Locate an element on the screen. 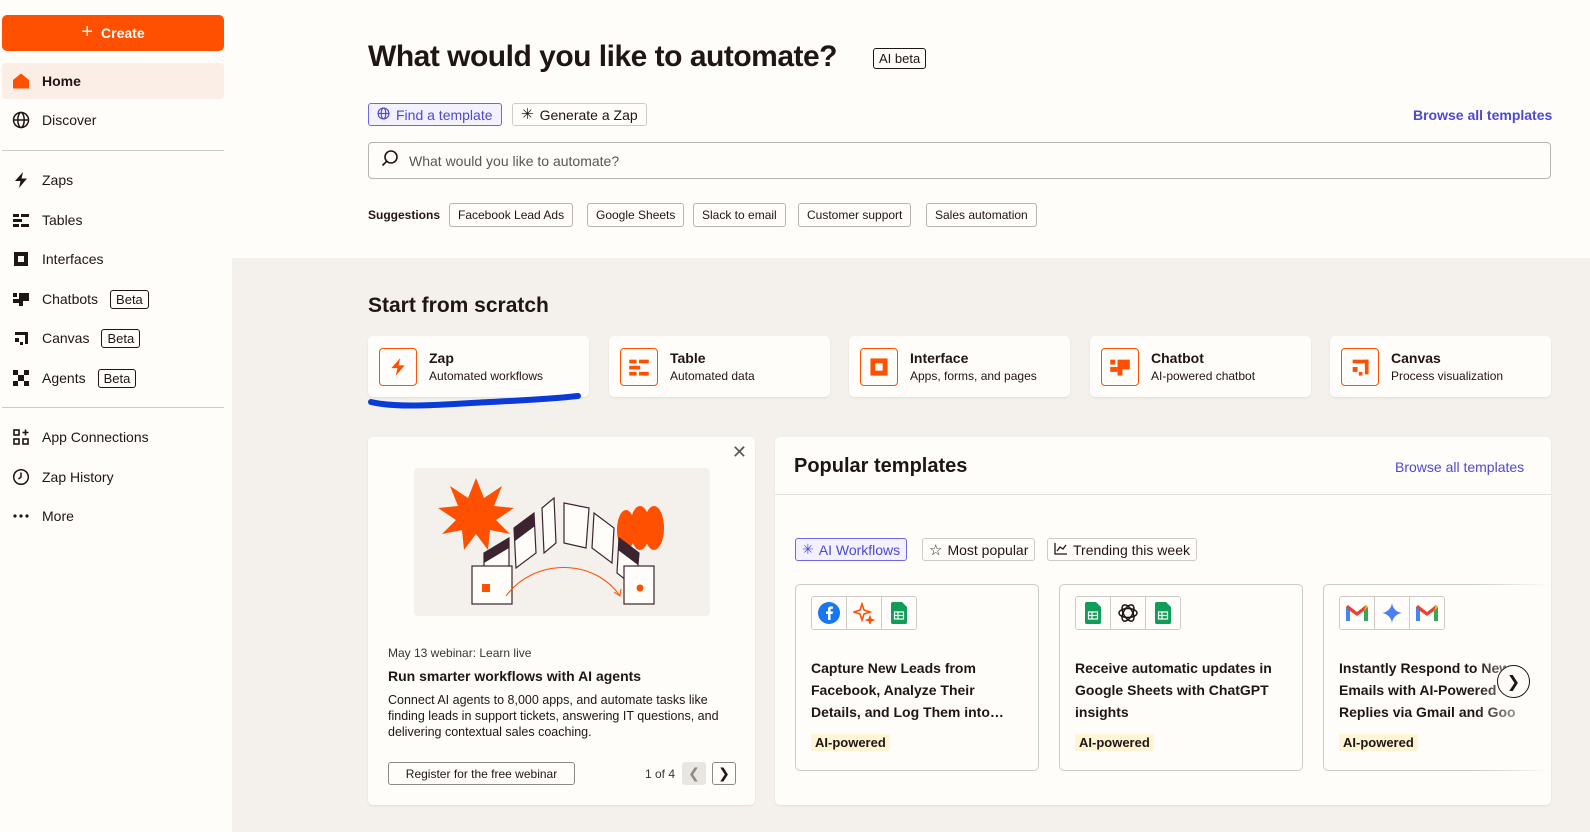 The image size is (1590, 832). scratch-card-interface: Interface Apps, forms, and pages is located at coordinates (959, 366).